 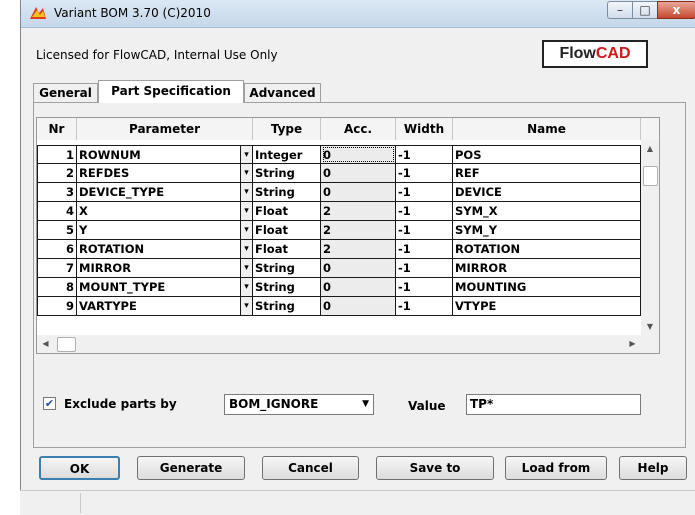 What do you see at coordinates (191, 468) in the screenshot?
I see `generate-button: Generate` at bounding box center [191, 468].